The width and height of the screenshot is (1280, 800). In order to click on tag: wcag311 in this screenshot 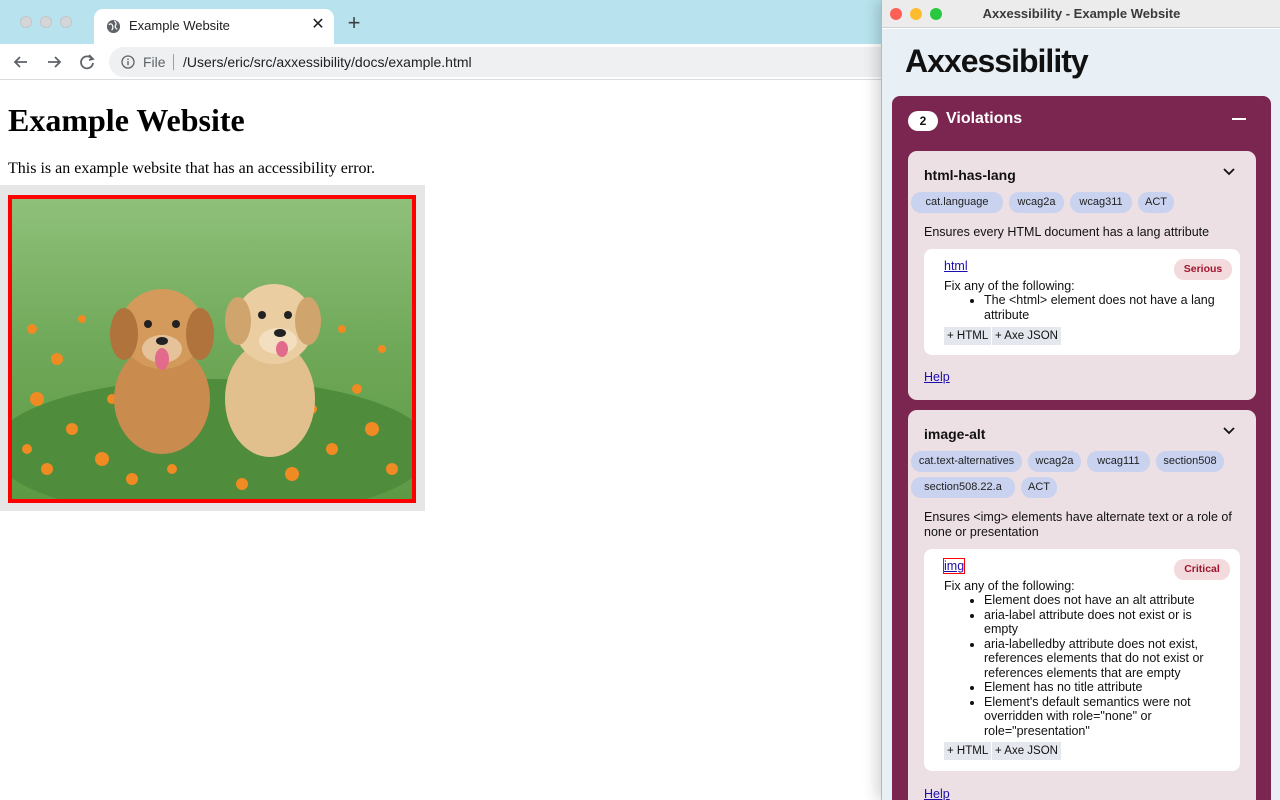, I will do `click(1101, 202)`.